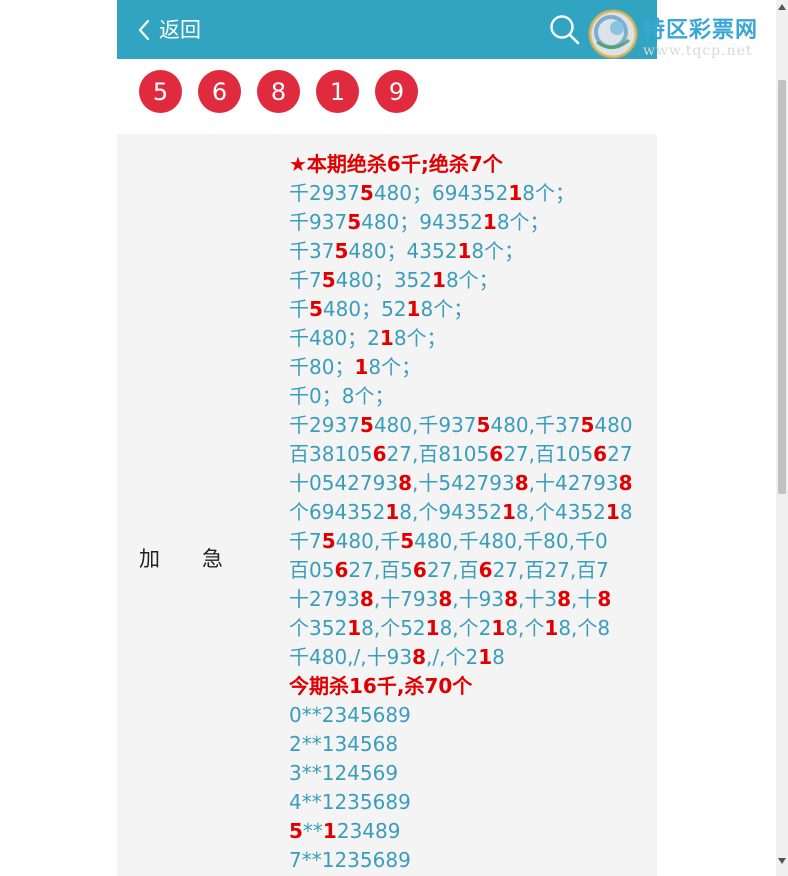 This screenshot has height=876, width=788. Describe the element at coordinates (387, 29) in the screenshot. I see `header-bar: 返回` at that location.